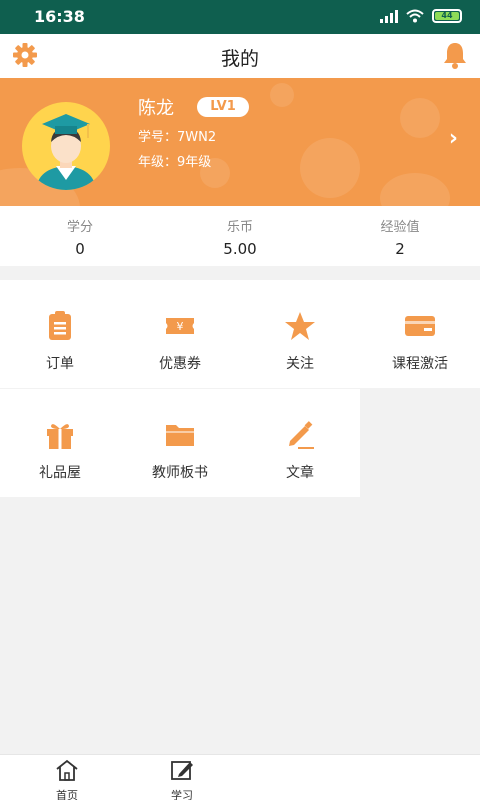 Image resolution: width=480 pixels, height=800 pixels. I want to click on menu-label: 优惠券, so click(180, 364).